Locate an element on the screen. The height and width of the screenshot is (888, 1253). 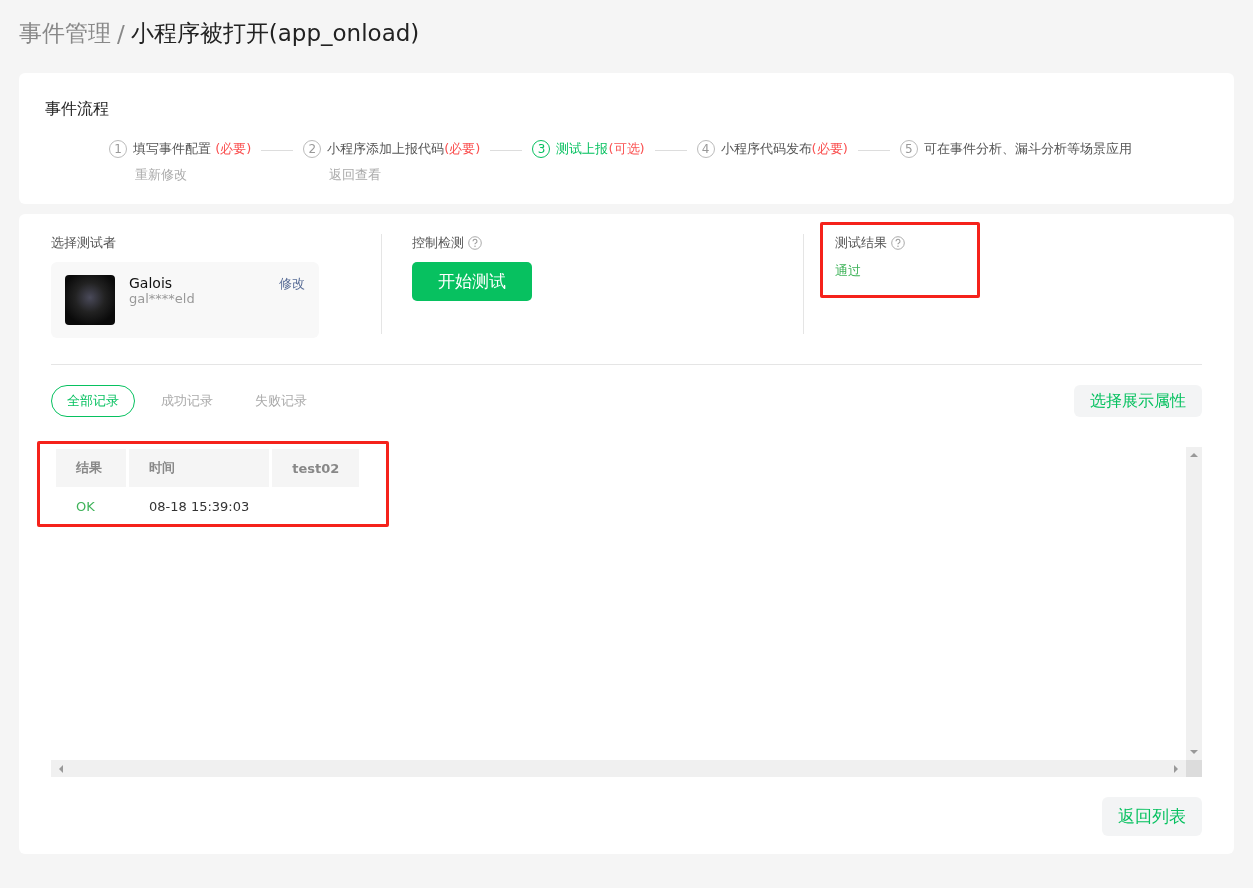
column-header: test02 is located at coordinates (316, 468).